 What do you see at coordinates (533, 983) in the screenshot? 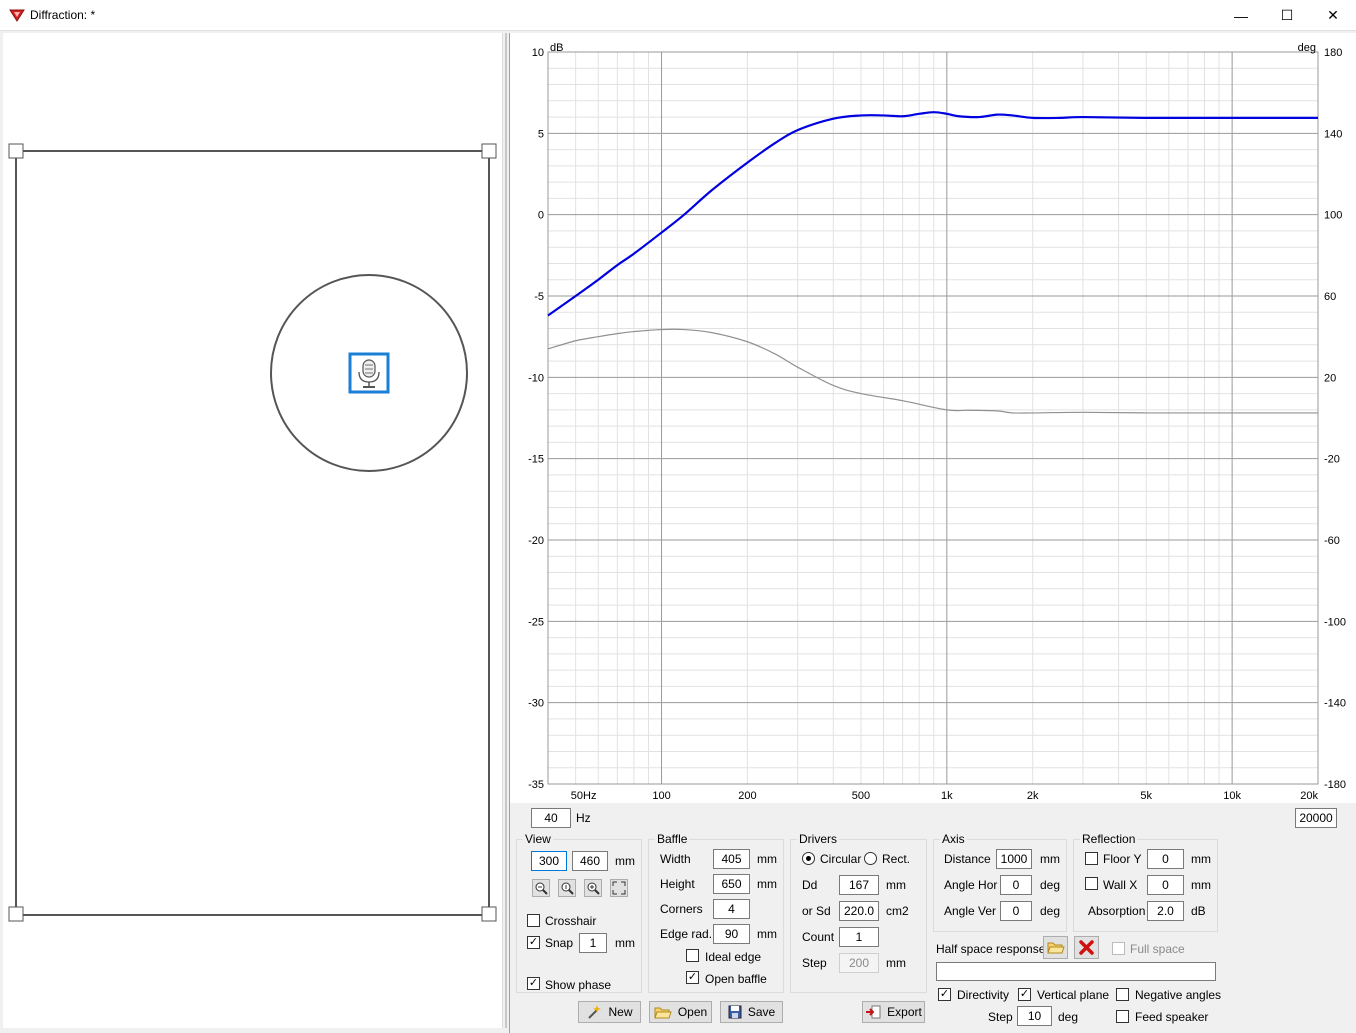
I see `show-phase-checkbox: ✓` at bounding box center [533, 983].